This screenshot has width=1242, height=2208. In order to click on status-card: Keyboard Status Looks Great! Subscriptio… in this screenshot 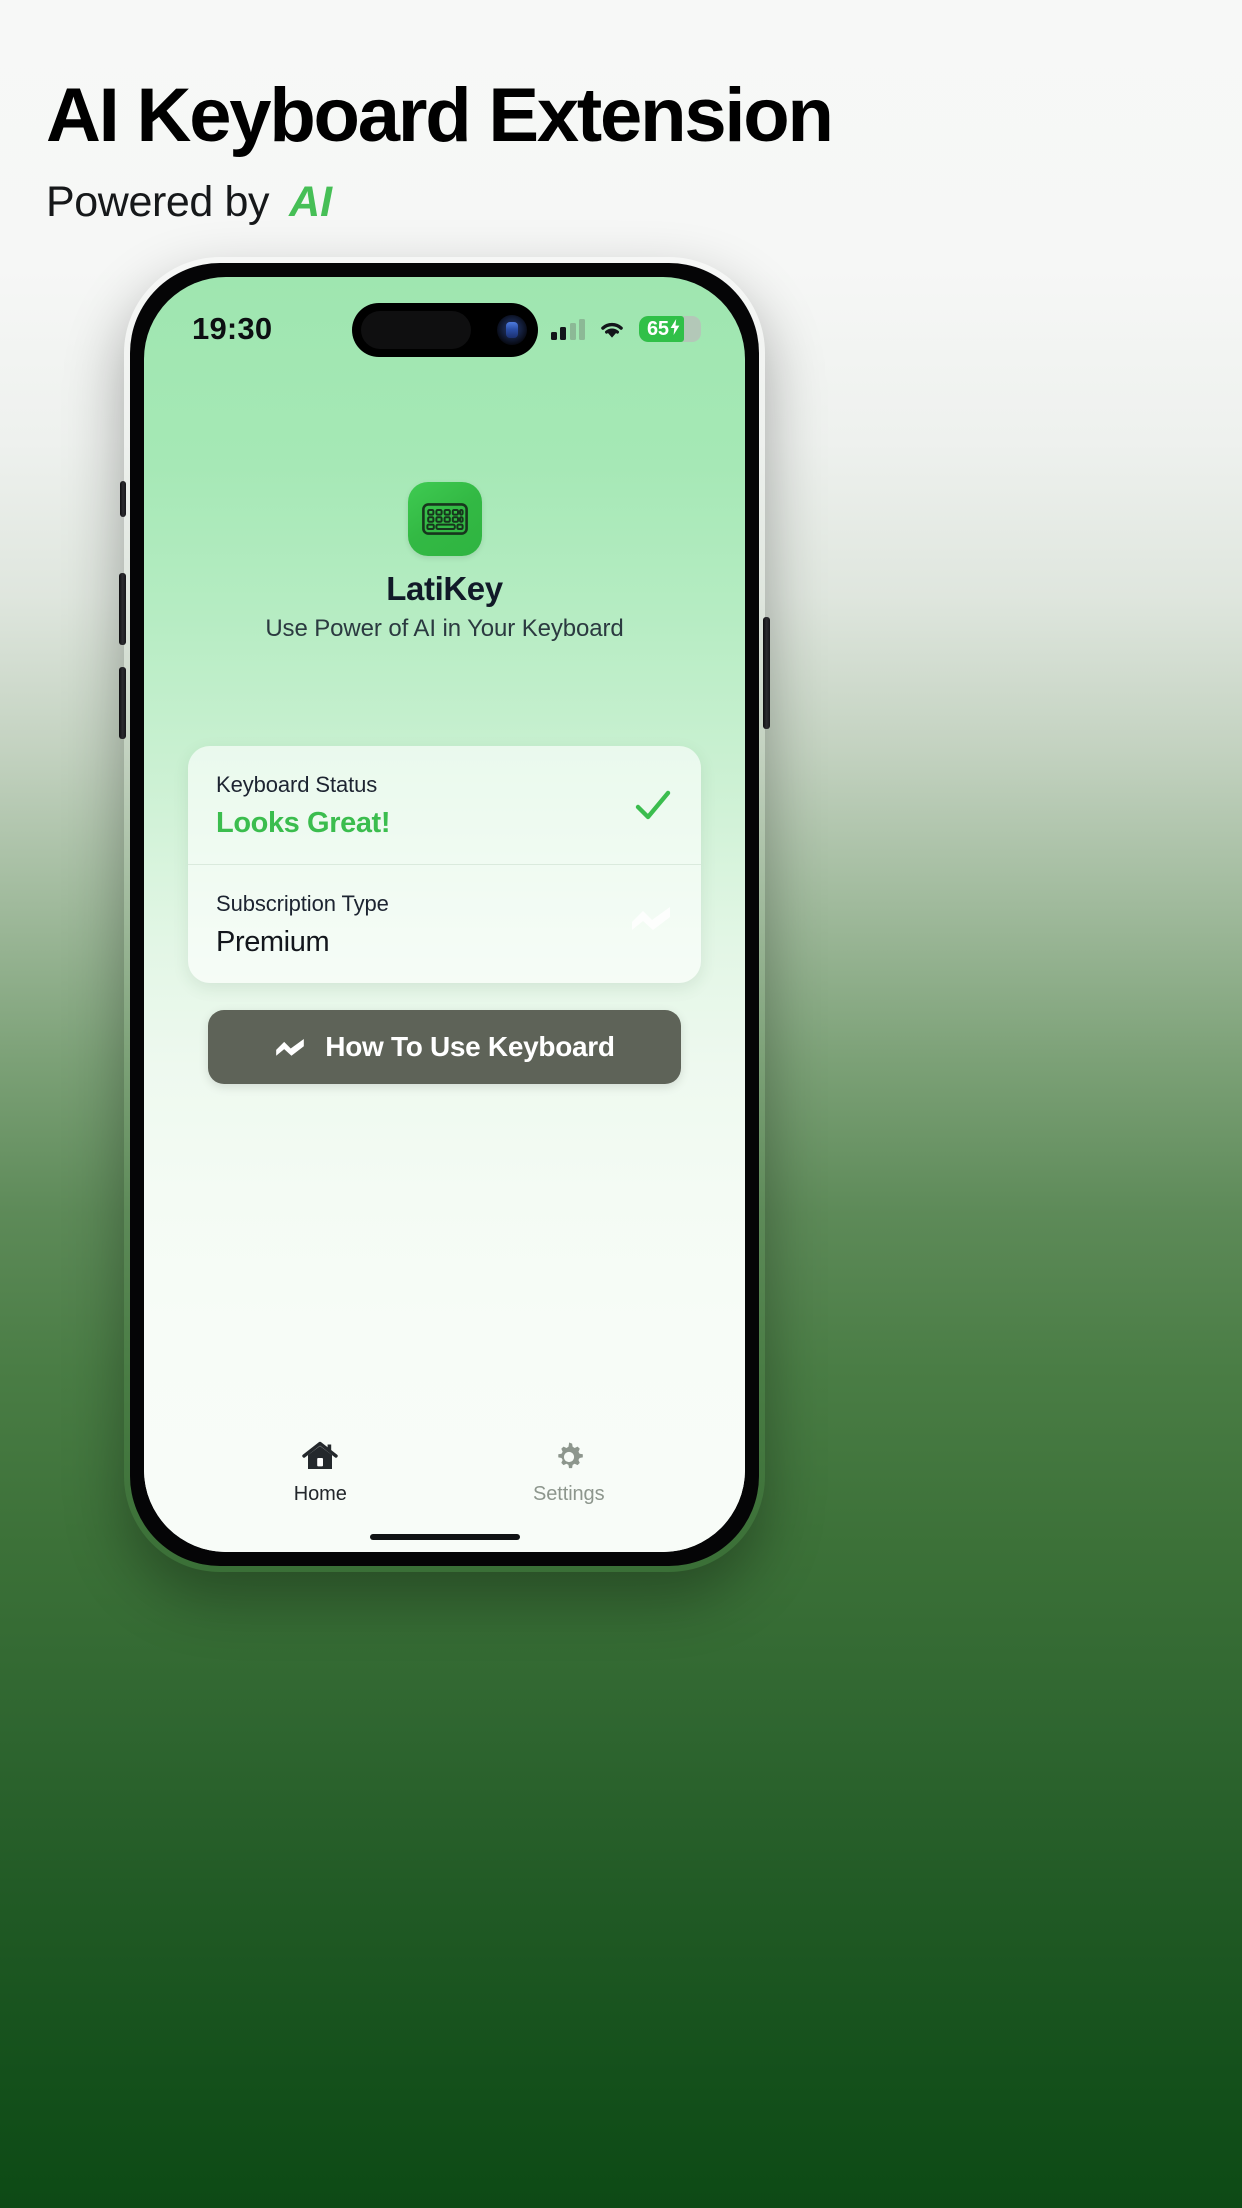, I will do `click(444, 864)`.